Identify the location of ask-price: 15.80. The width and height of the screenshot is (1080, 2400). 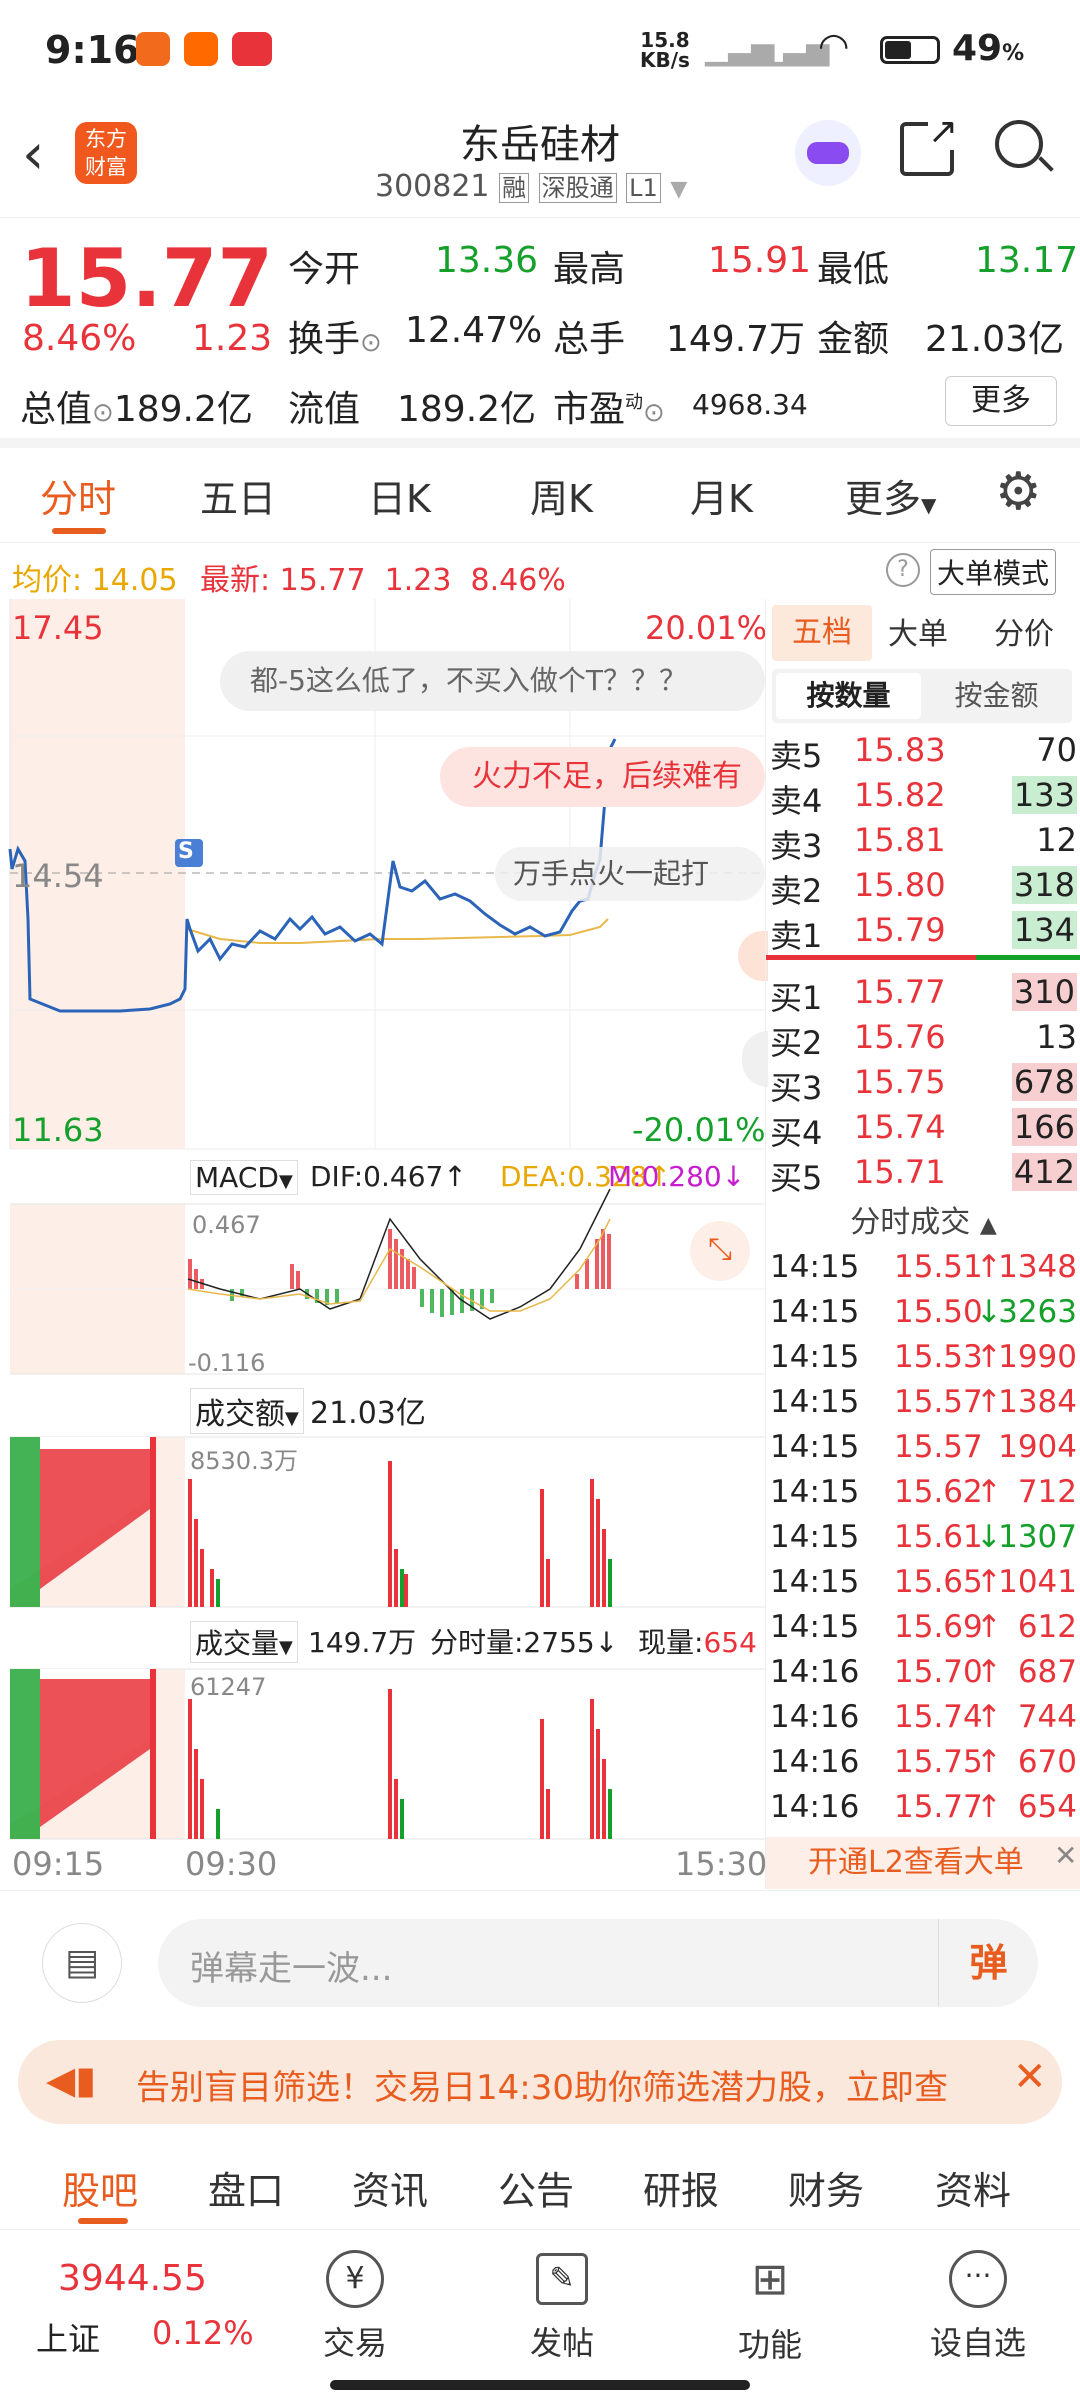
(900, 885).